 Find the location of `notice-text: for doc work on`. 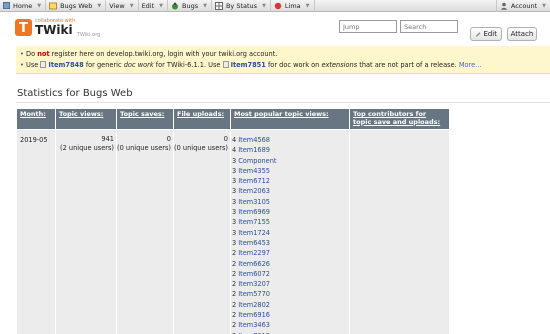

notice-text: for doc work on is located at coordinates (293, 65).